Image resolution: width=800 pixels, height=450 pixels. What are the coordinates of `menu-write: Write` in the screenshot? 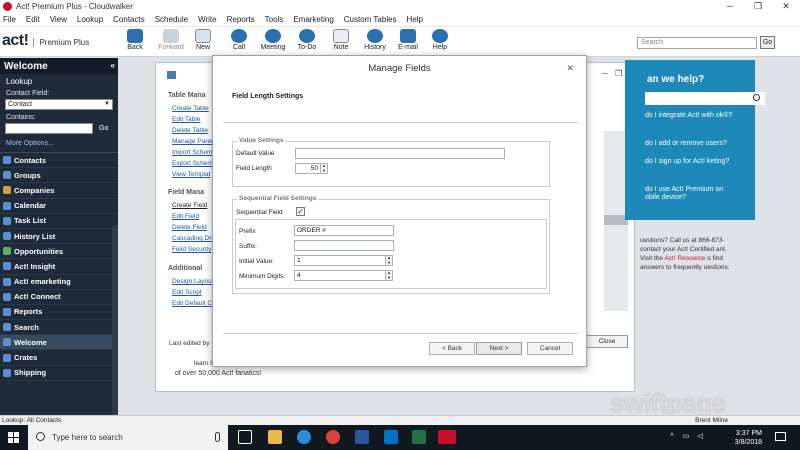 It's located at (207, 19).